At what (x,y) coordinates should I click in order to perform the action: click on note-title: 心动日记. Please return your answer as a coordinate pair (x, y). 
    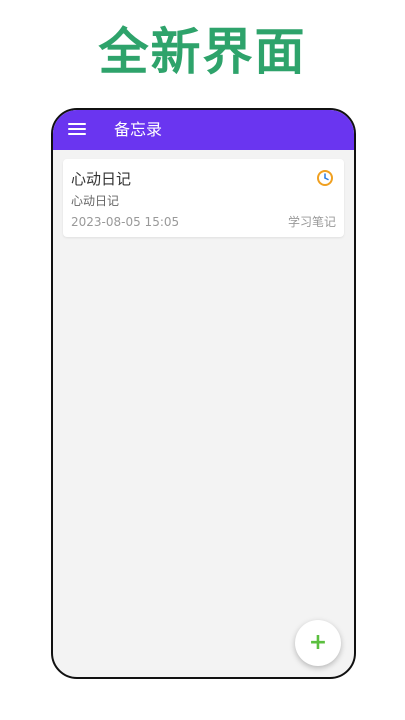
    Looking at the image, I should click on (101, 179).